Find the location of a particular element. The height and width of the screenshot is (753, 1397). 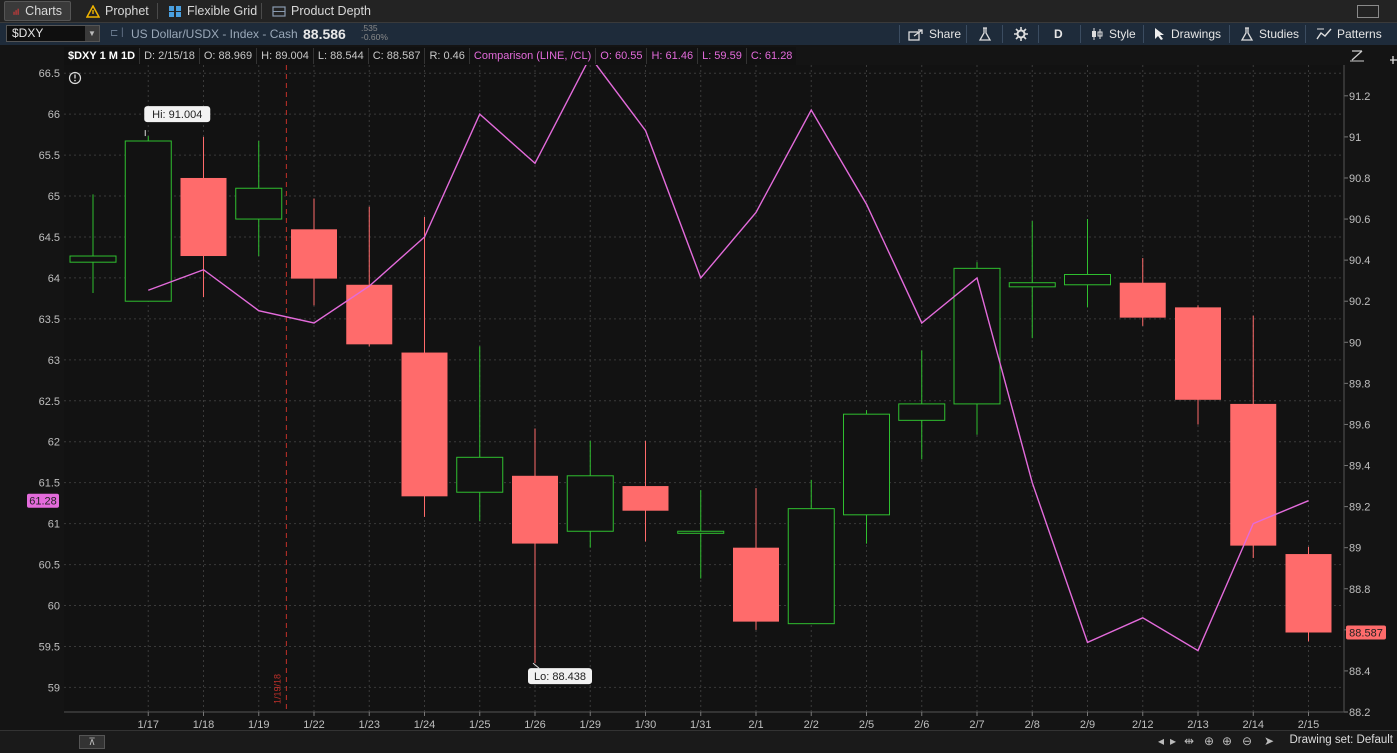

settings-button is located at coordinates (1021, 34).